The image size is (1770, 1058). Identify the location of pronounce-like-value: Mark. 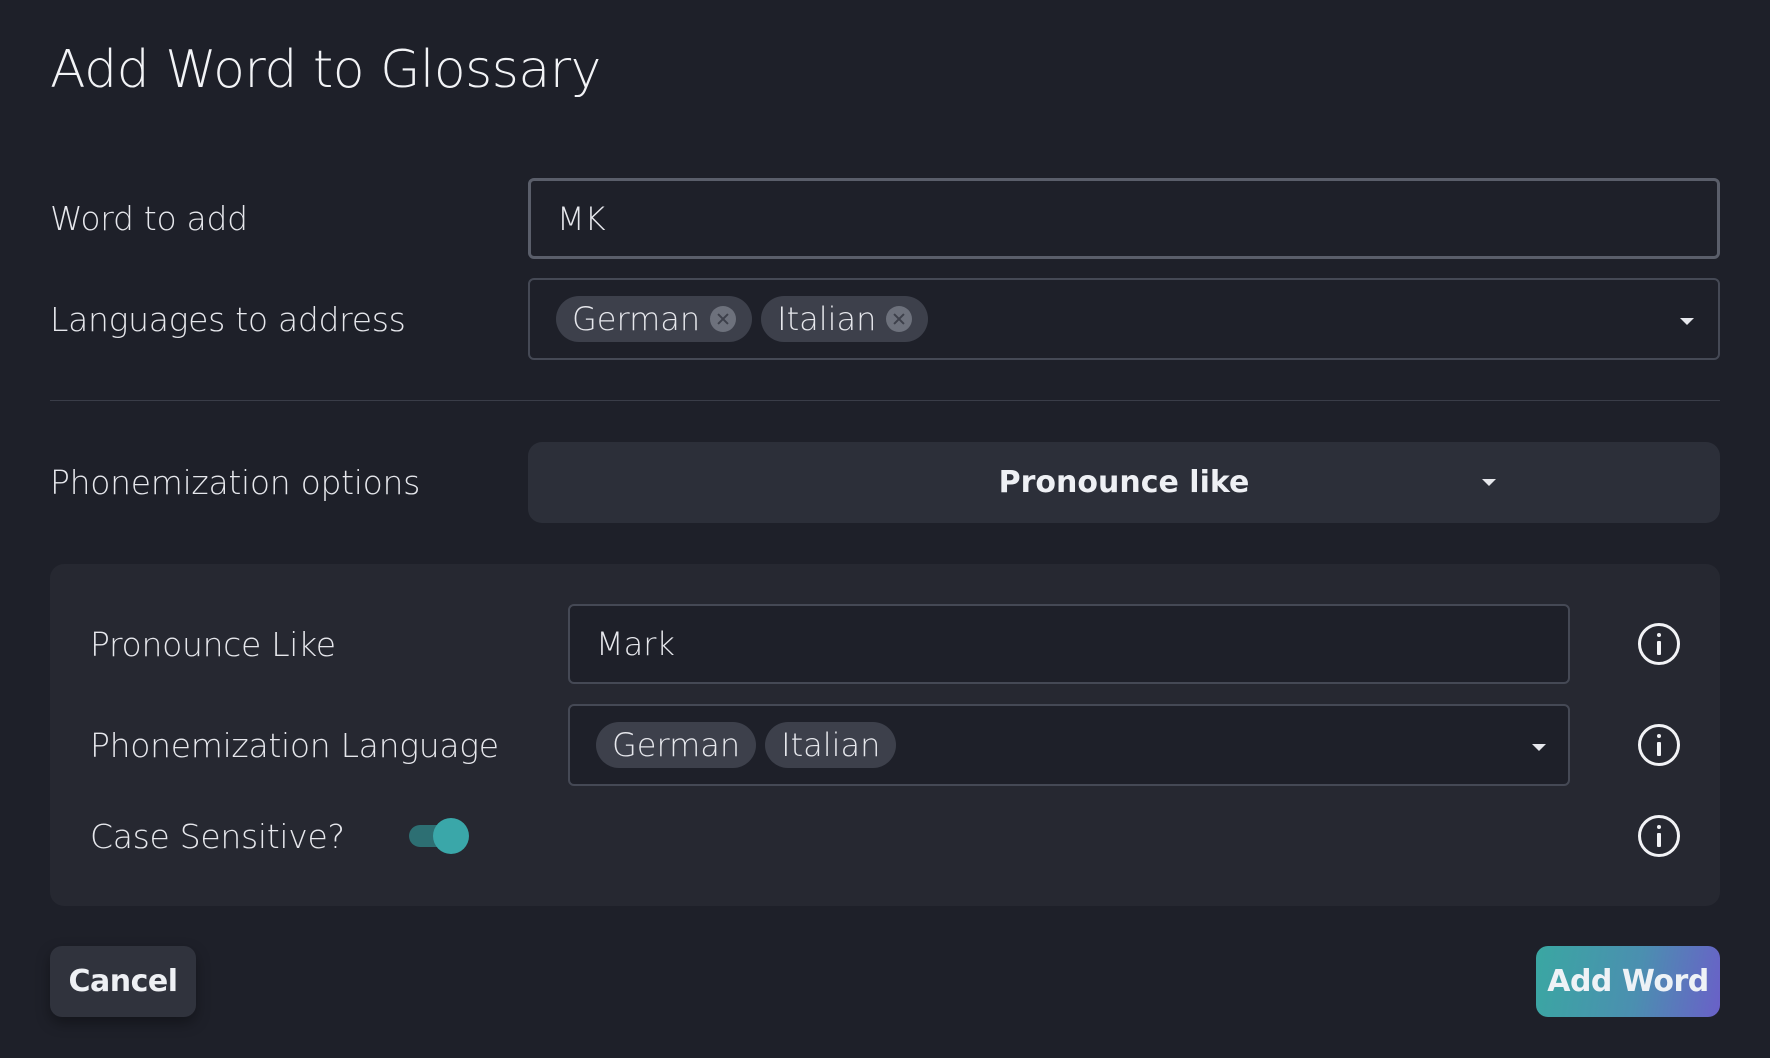
(635, 644).